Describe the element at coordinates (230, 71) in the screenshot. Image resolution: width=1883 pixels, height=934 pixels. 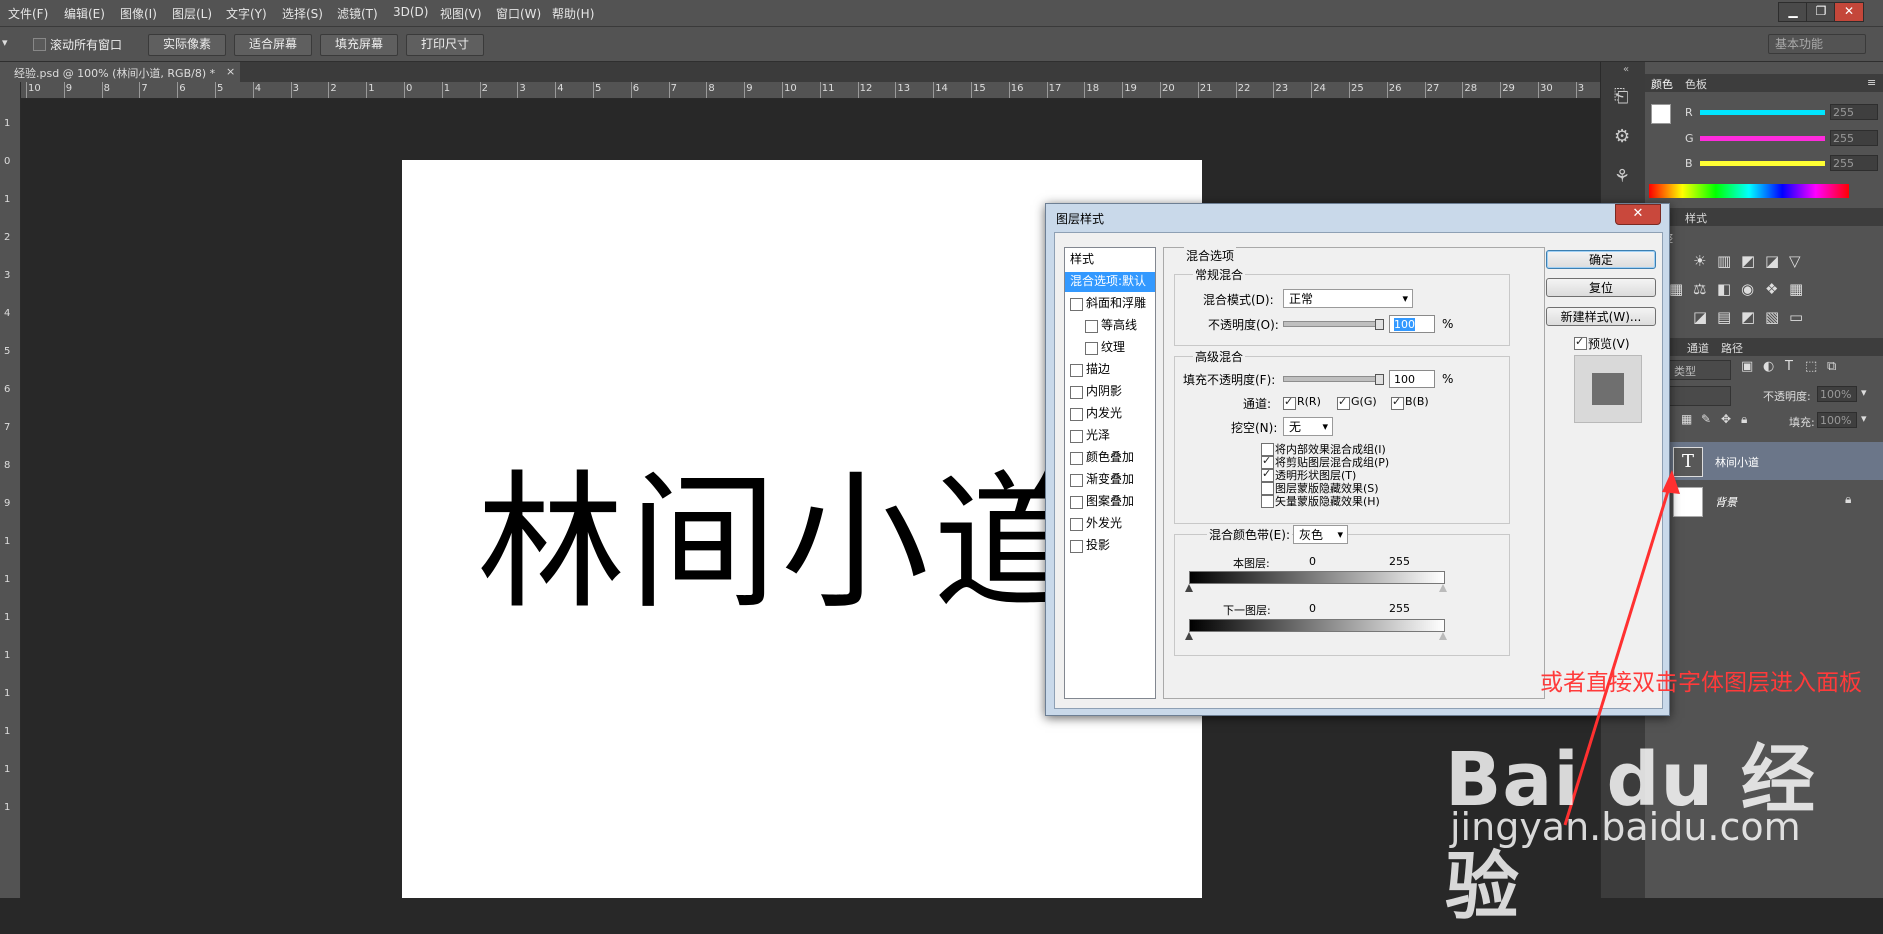
I see `document-tab-close-icon: ×` at that location.